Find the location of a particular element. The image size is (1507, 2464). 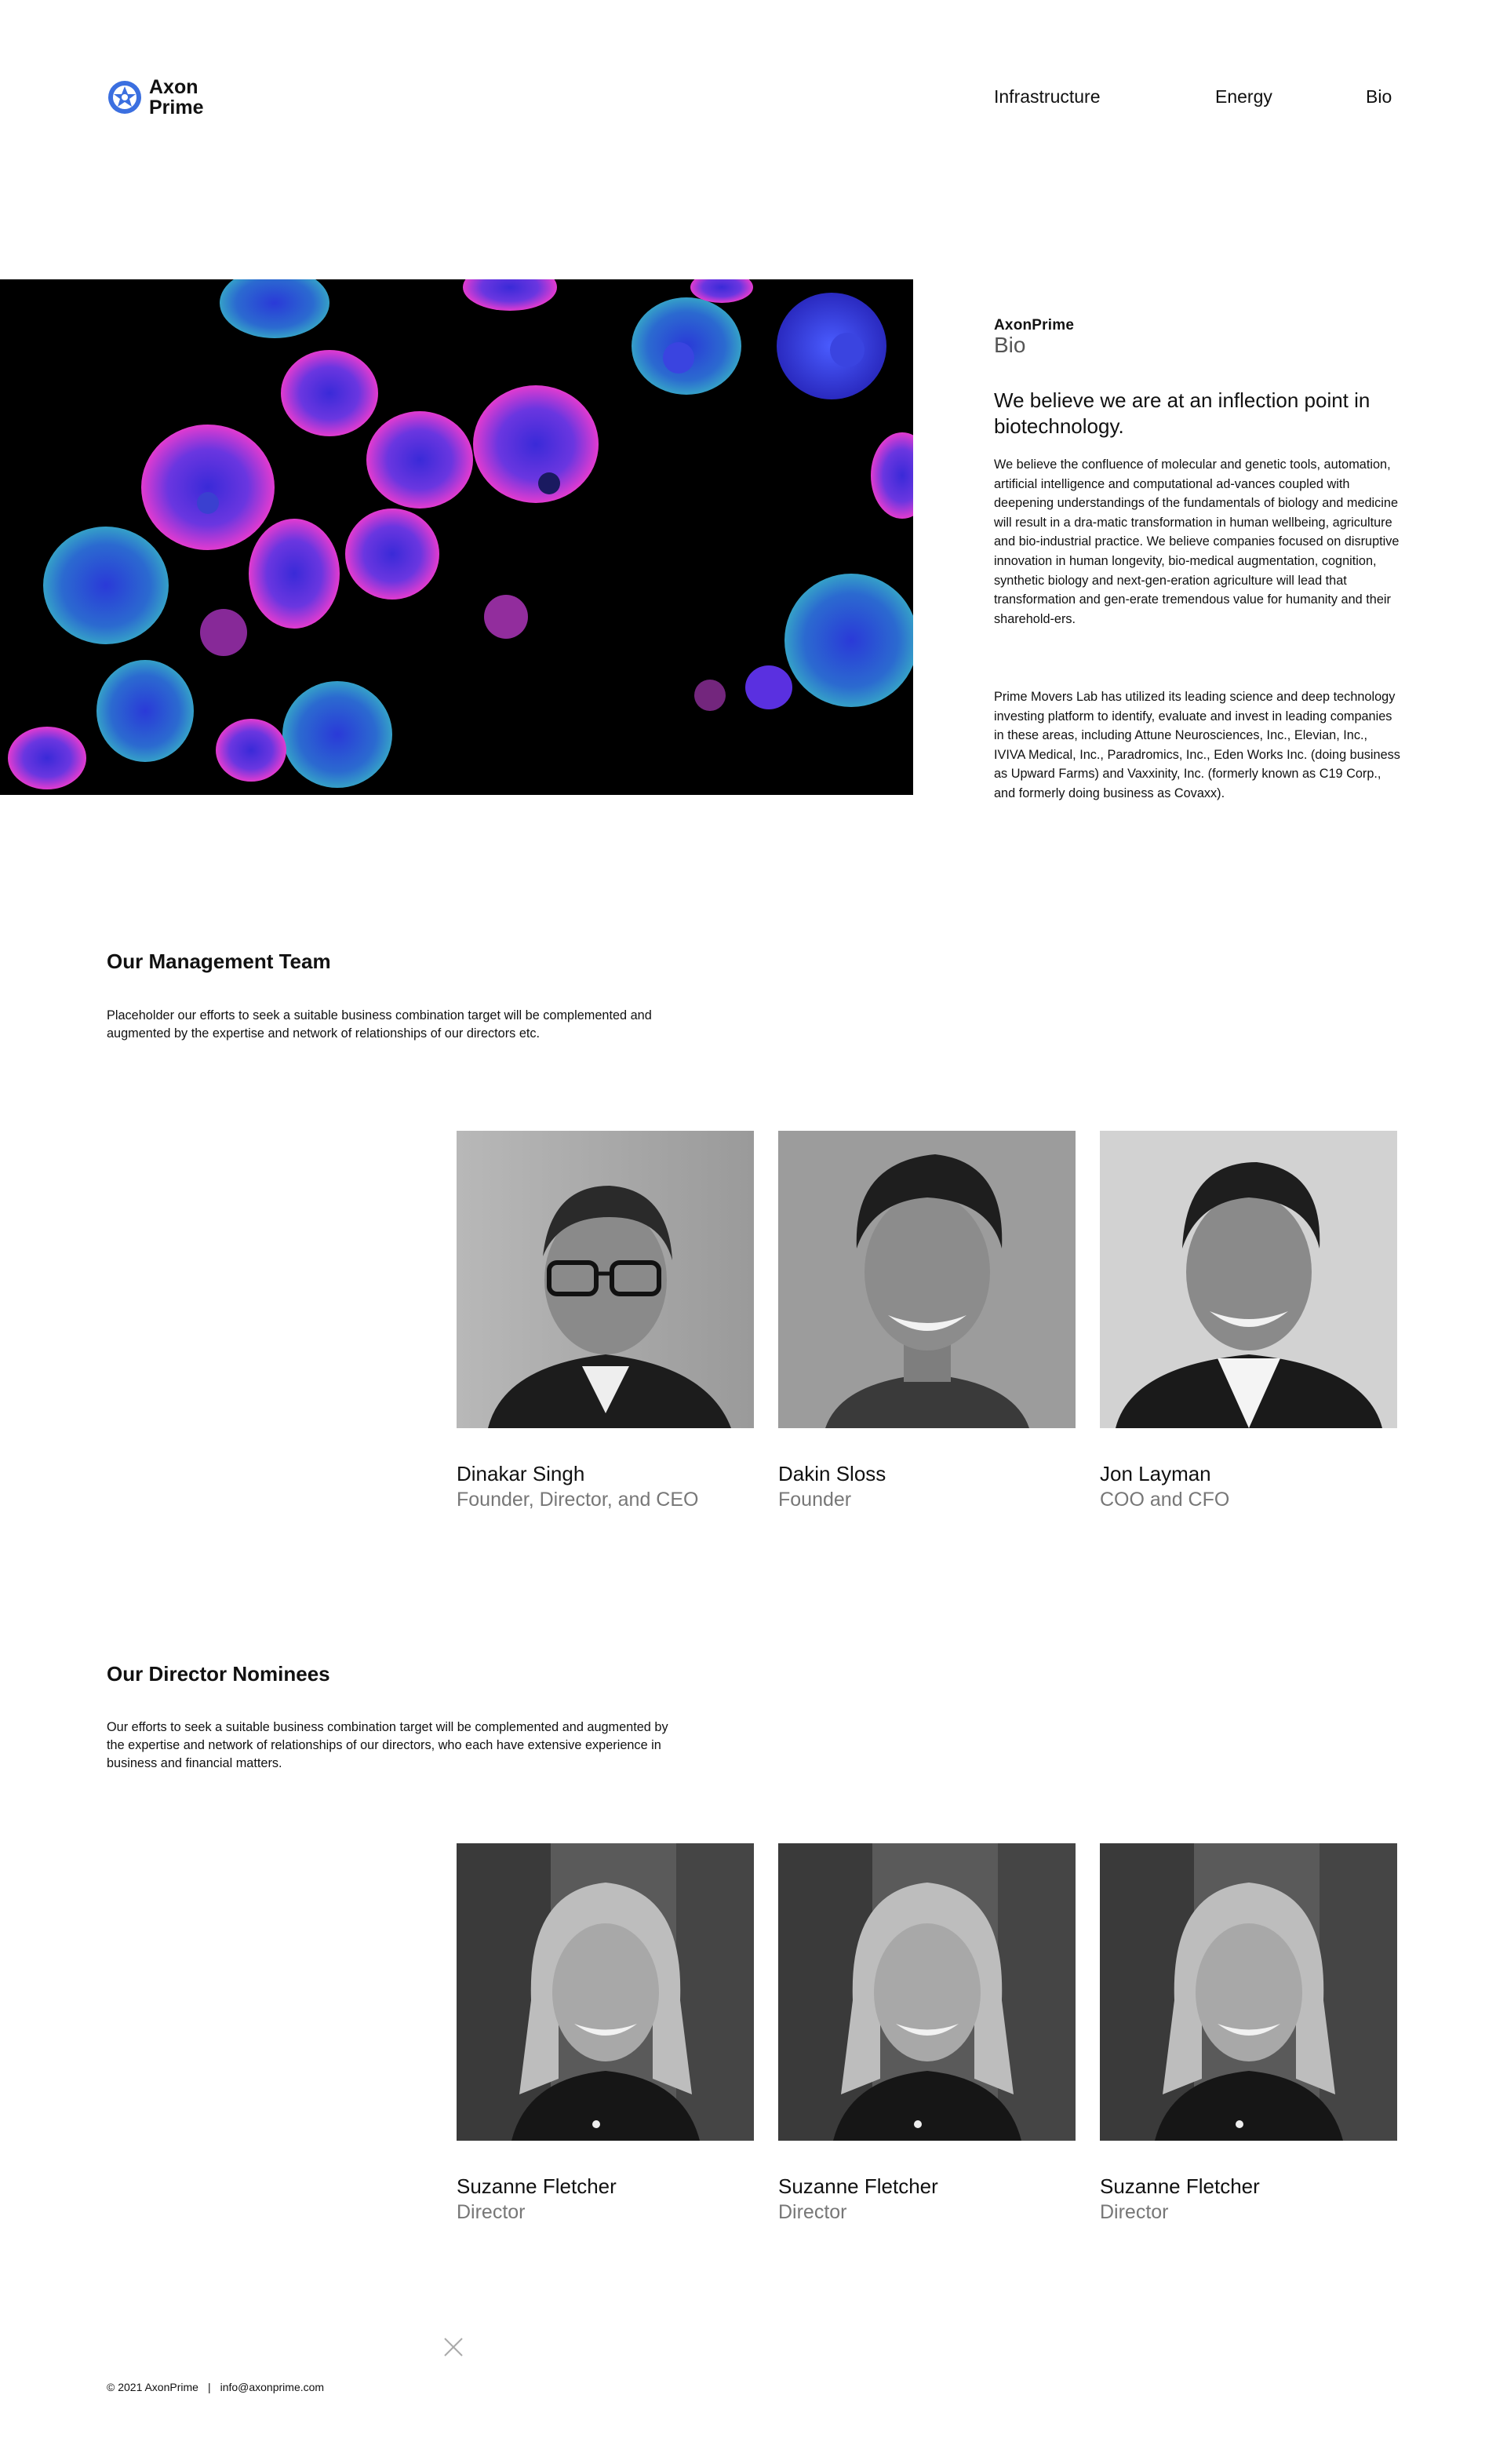

person-role: COO and CFO is located at coordinates (1165, 1500).